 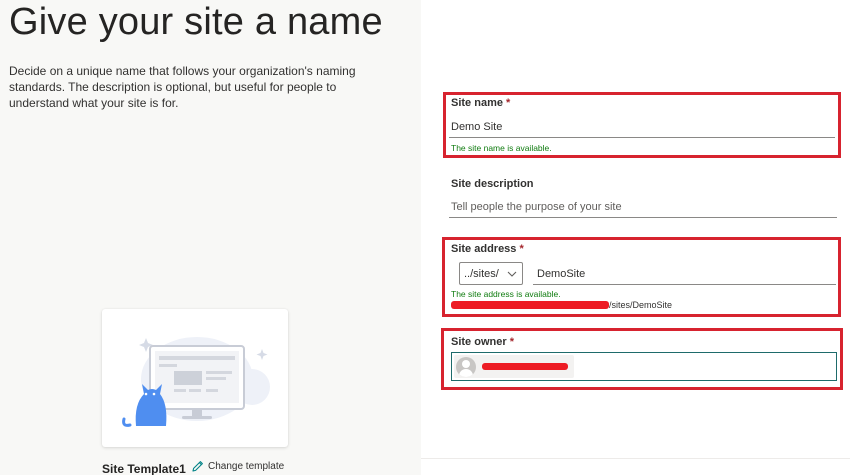 I want to click on site-url-preview: /sites/DemoSite, so click(x=561, y=305).